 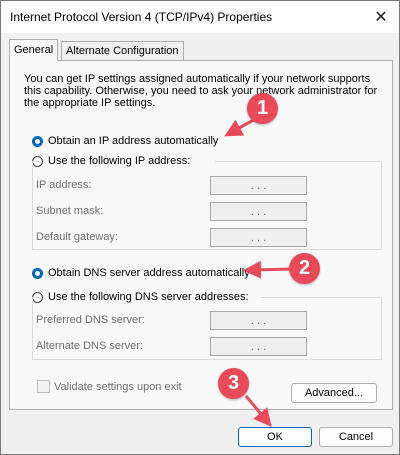 I want to click on annotation-badge-2: 2, so click(x=304, y=268).